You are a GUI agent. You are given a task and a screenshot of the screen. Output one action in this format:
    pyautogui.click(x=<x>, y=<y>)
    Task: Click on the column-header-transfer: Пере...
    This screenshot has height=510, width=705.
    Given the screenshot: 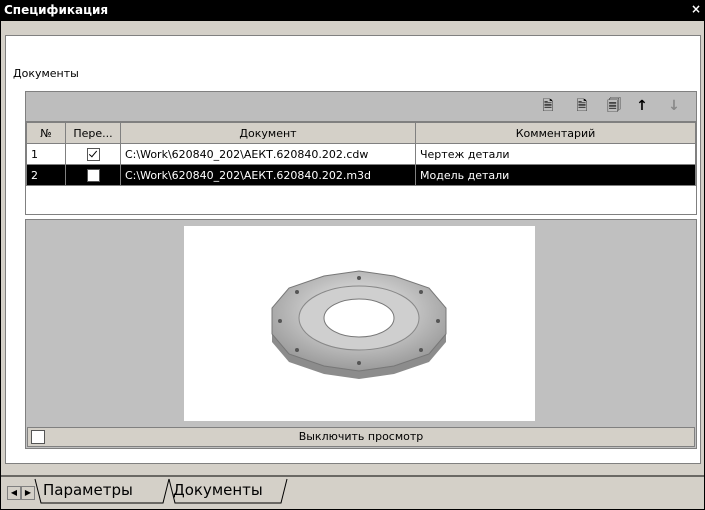 What is the action you would take?
    pyautogui.click(x=93, y=133)
    